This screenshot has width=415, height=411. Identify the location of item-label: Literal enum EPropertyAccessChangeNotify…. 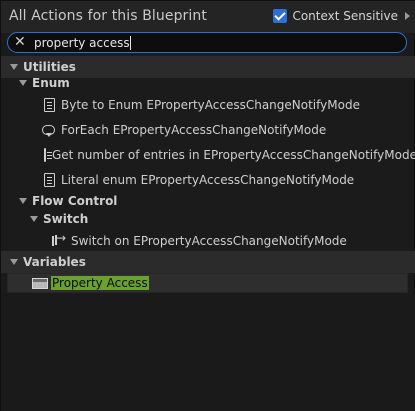
(208, 180).